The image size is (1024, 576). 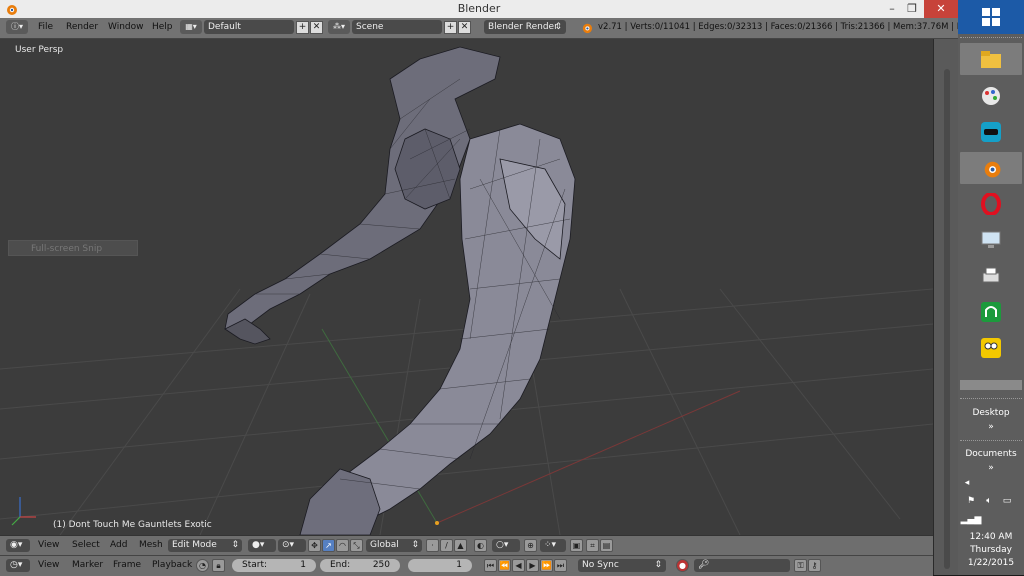 What do you see at coordinates (504, 565) in the screenshot?
I see `jump-keyframe-back-icon: ⏪` at bounding box center [504, 565].